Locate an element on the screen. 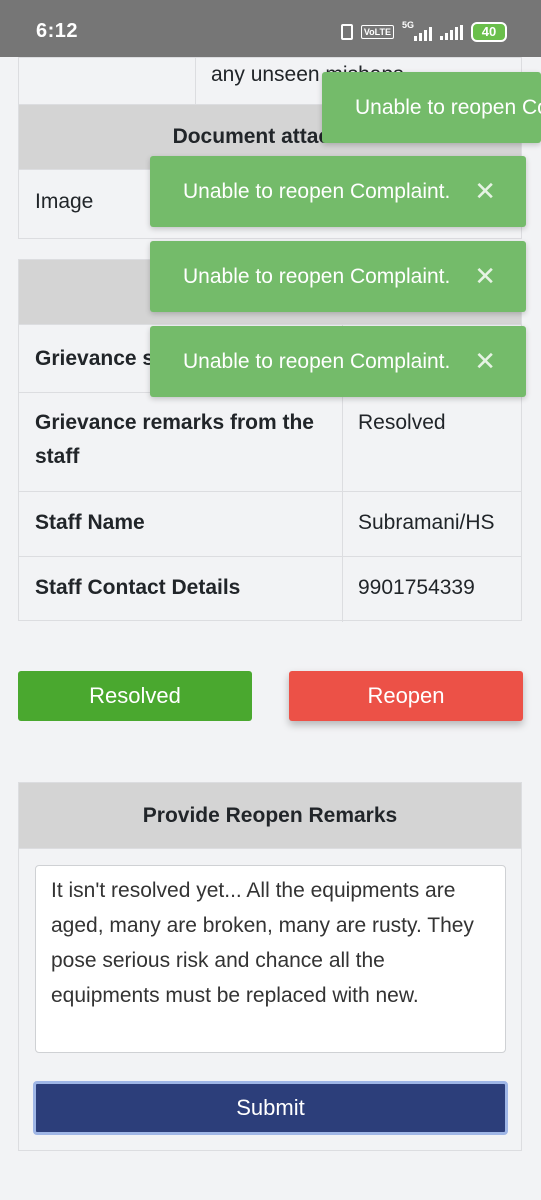  staff-contact-label: Staff Contact Details is located at coordinates (138, 587).